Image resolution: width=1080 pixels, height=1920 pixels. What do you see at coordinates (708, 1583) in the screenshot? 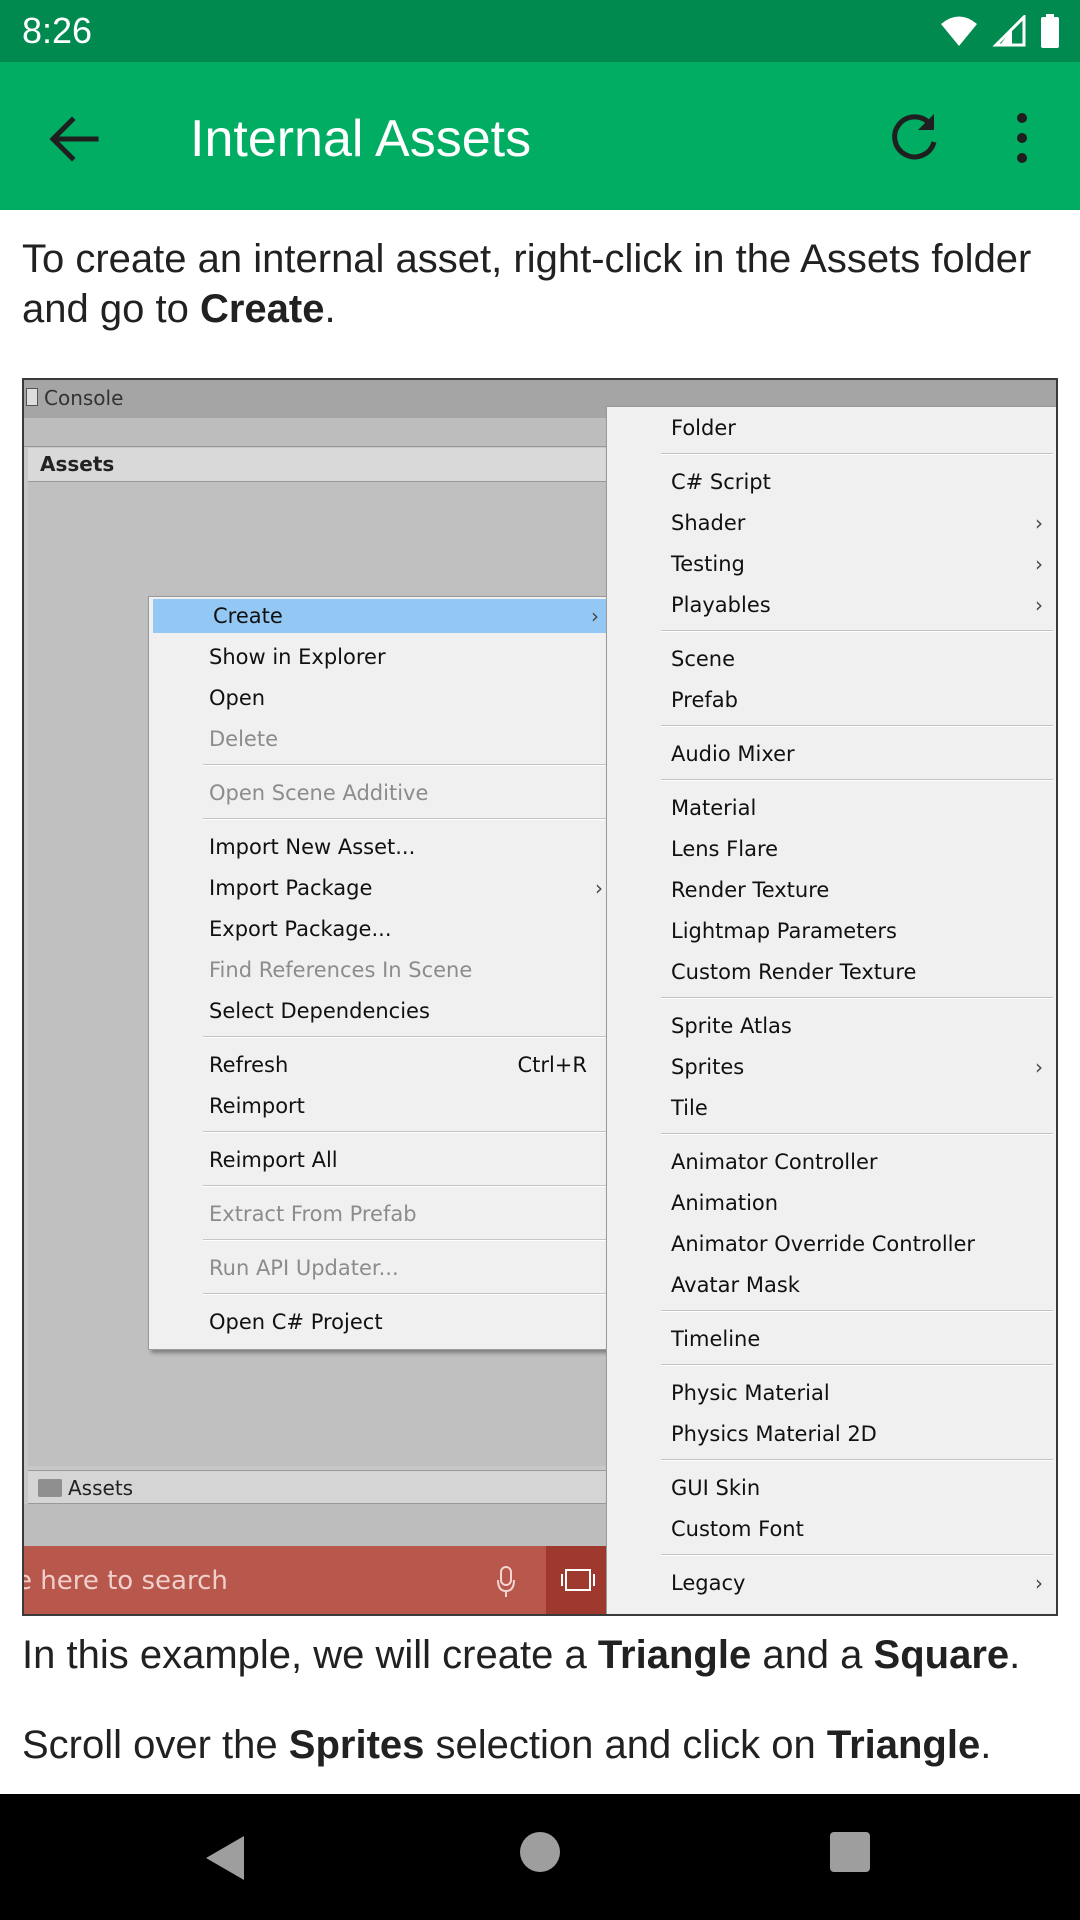
I see `menu-item-label: Legacy` at bounding box center [708, 1583].